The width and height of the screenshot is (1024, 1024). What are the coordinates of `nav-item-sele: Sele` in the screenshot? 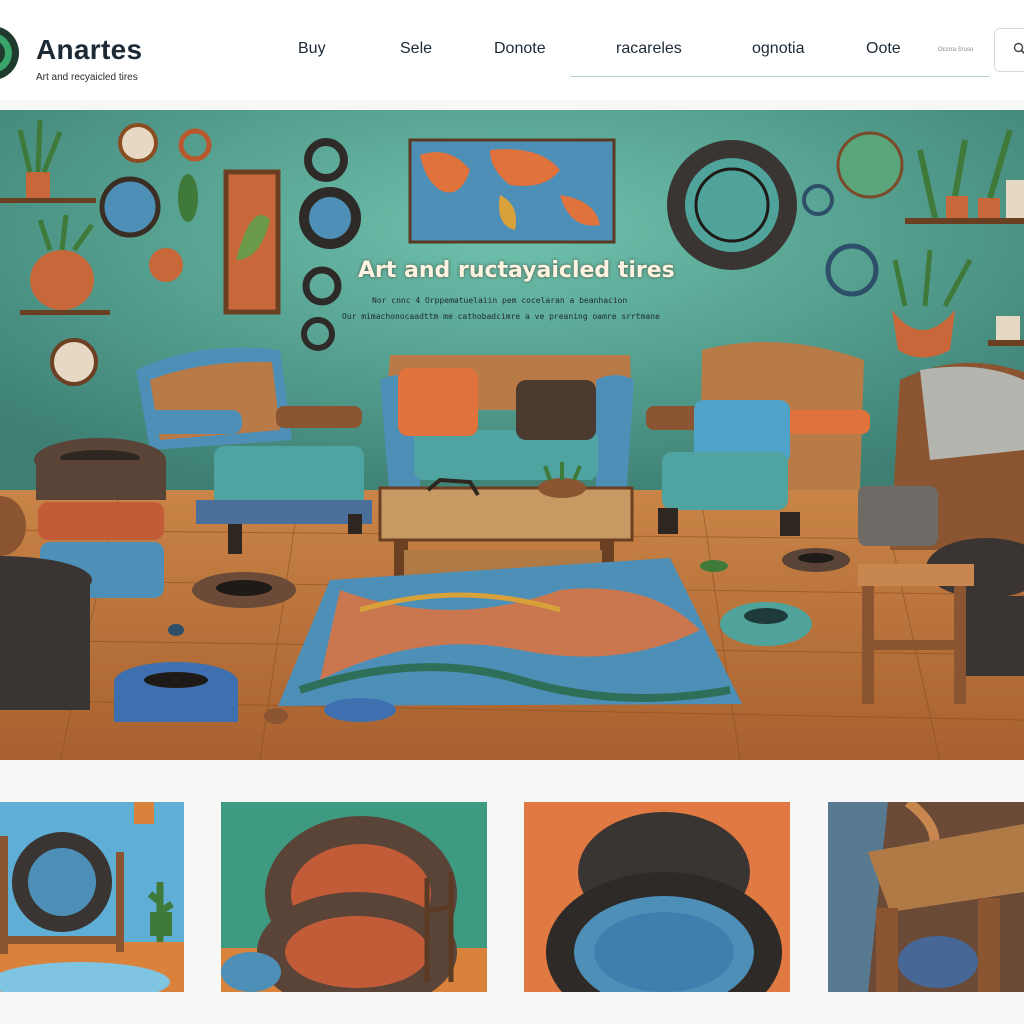 It's located at (416, 49).